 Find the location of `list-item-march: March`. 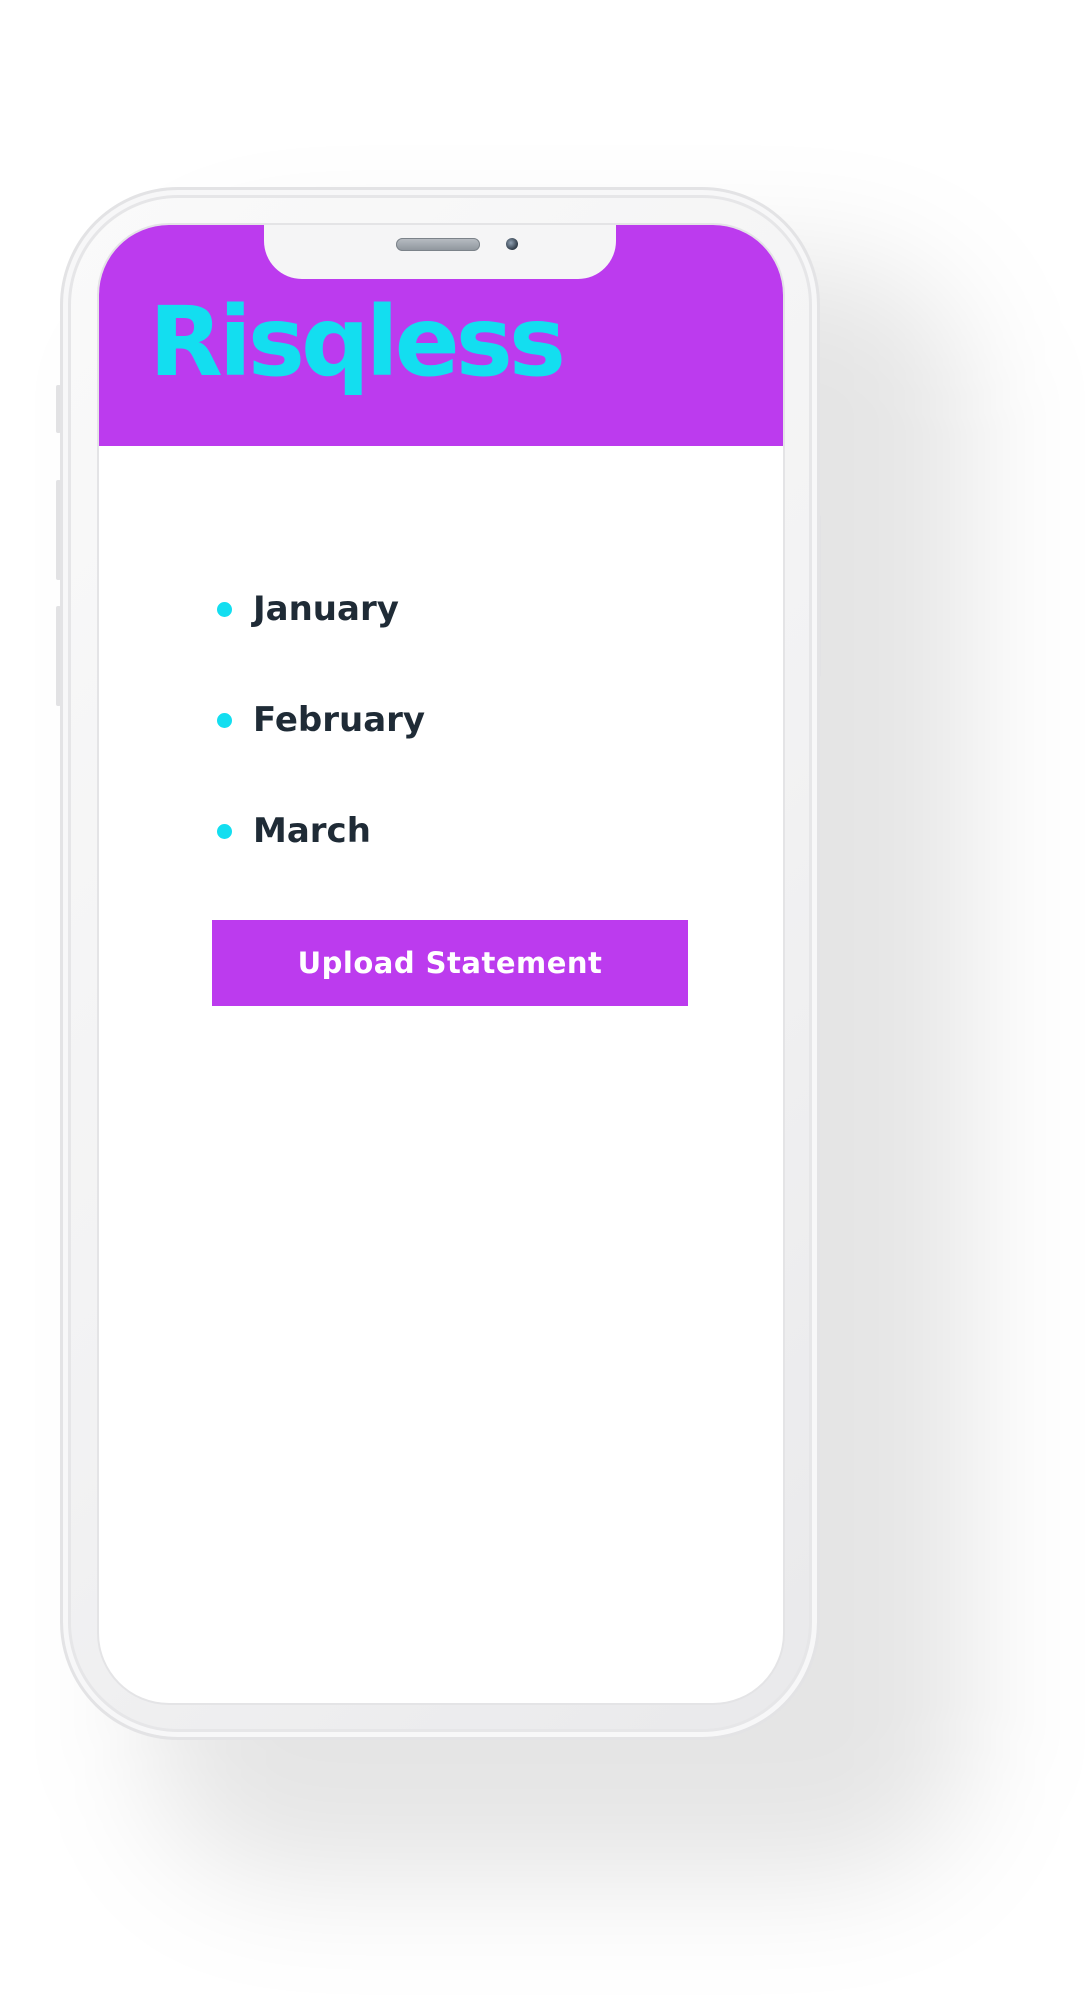

list-item-march: March is located at coordinates (321, 862).